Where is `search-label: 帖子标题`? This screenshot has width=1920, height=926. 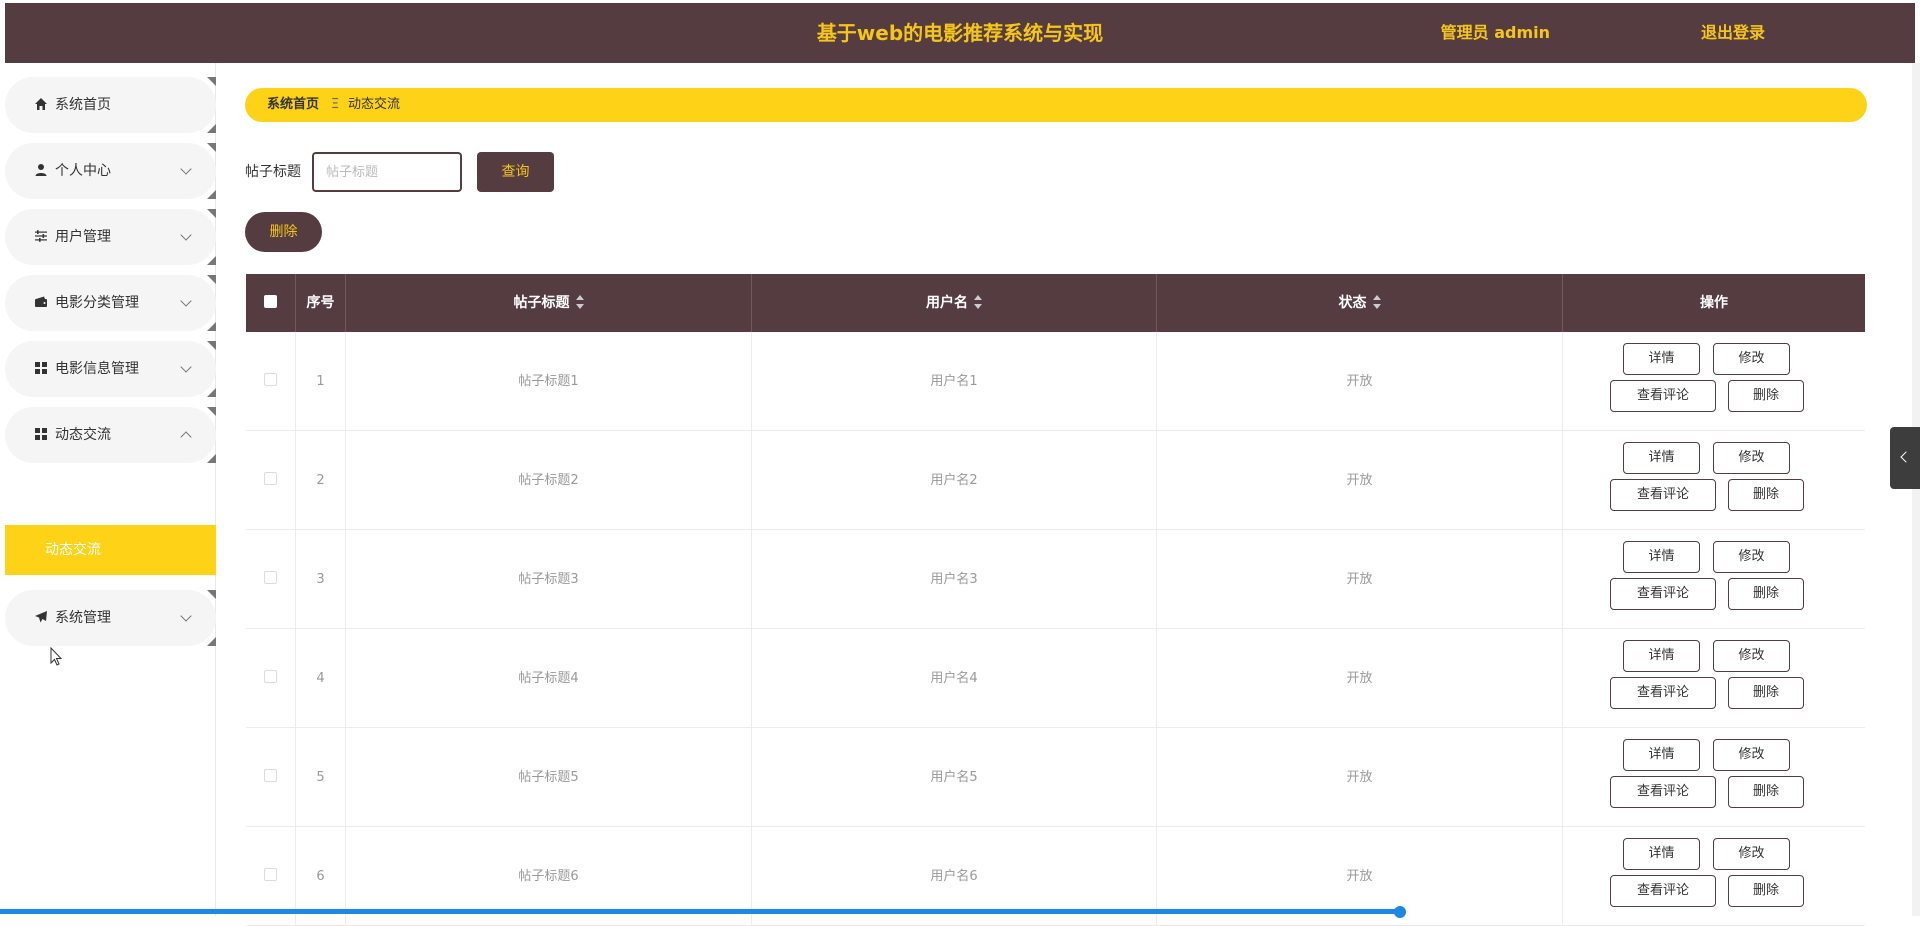 search-label: 帖子标题 is located at coordinates (273, 172).